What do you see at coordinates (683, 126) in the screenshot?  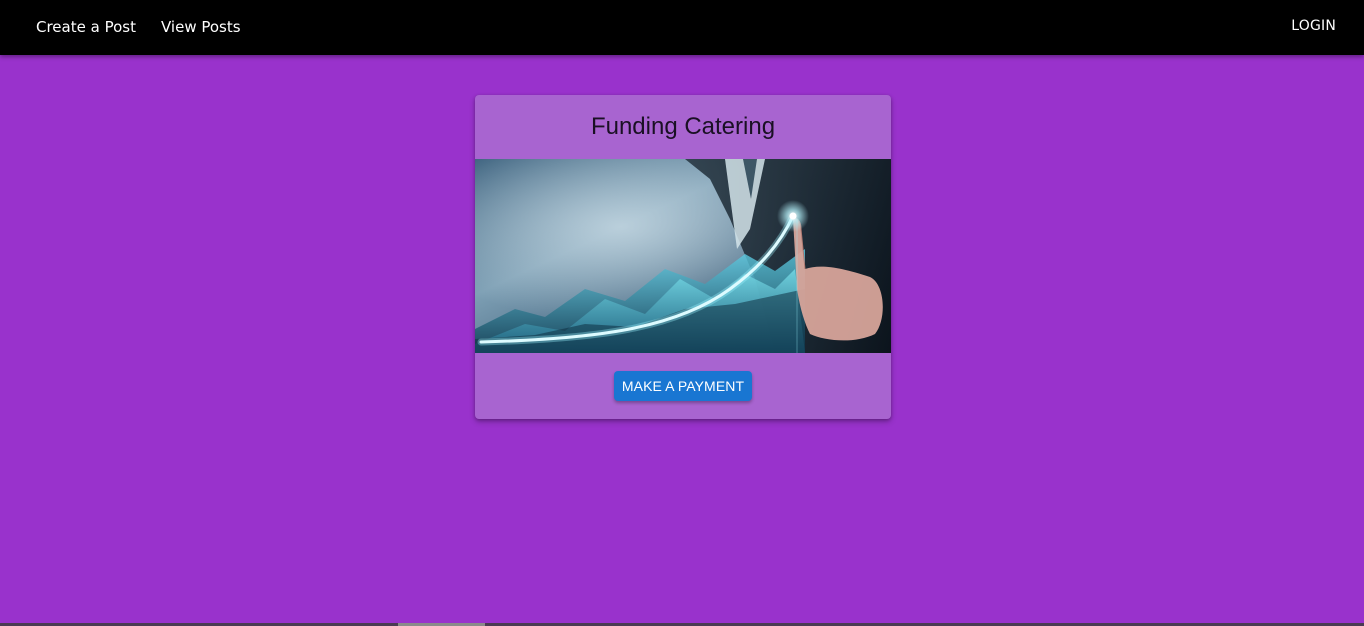 I see `card-title: Funding Catering` at bounding box center [683, 126].